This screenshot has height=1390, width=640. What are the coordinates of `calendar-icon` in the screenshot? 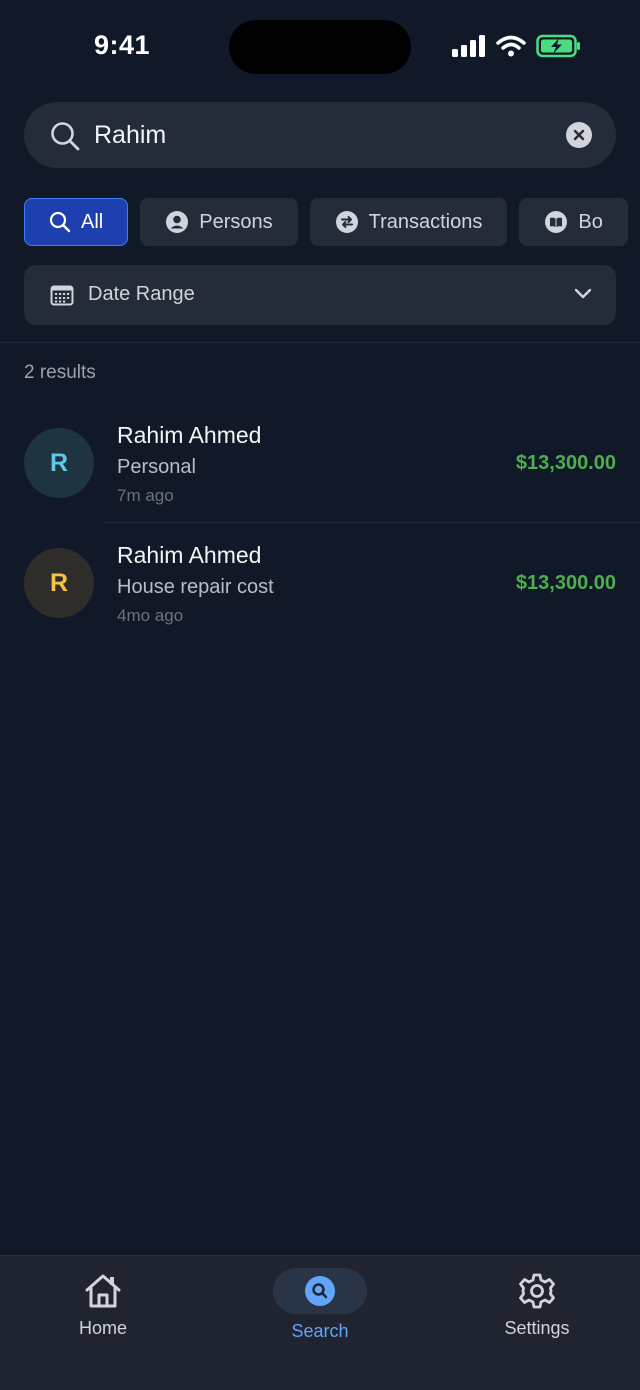 It's located at (62, 297).